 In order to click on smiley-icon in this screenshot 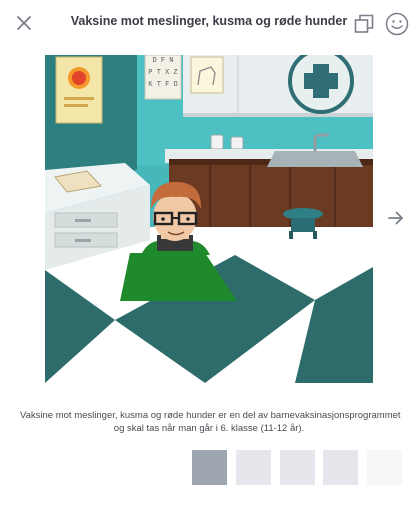, I will do `click(397, 24)`.